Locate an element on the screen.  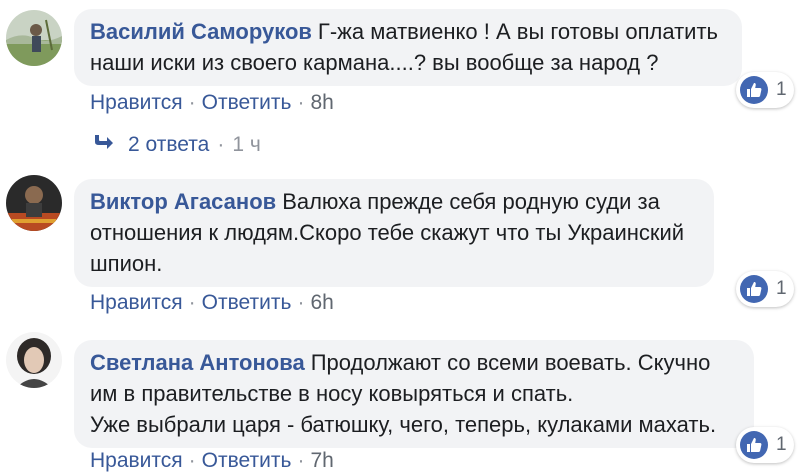
comment-timestamp: 6h is located at coordinates (321, 302).